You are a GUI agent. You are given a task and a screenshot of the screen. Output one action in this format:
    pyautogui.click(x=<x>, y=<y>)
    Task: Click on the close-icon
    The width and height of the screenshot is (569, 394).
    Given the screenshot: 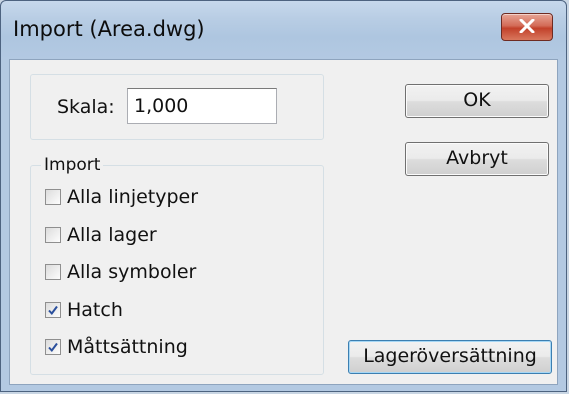 What is the action you would take?
    pyautogui.click(x=527, y=26)
    